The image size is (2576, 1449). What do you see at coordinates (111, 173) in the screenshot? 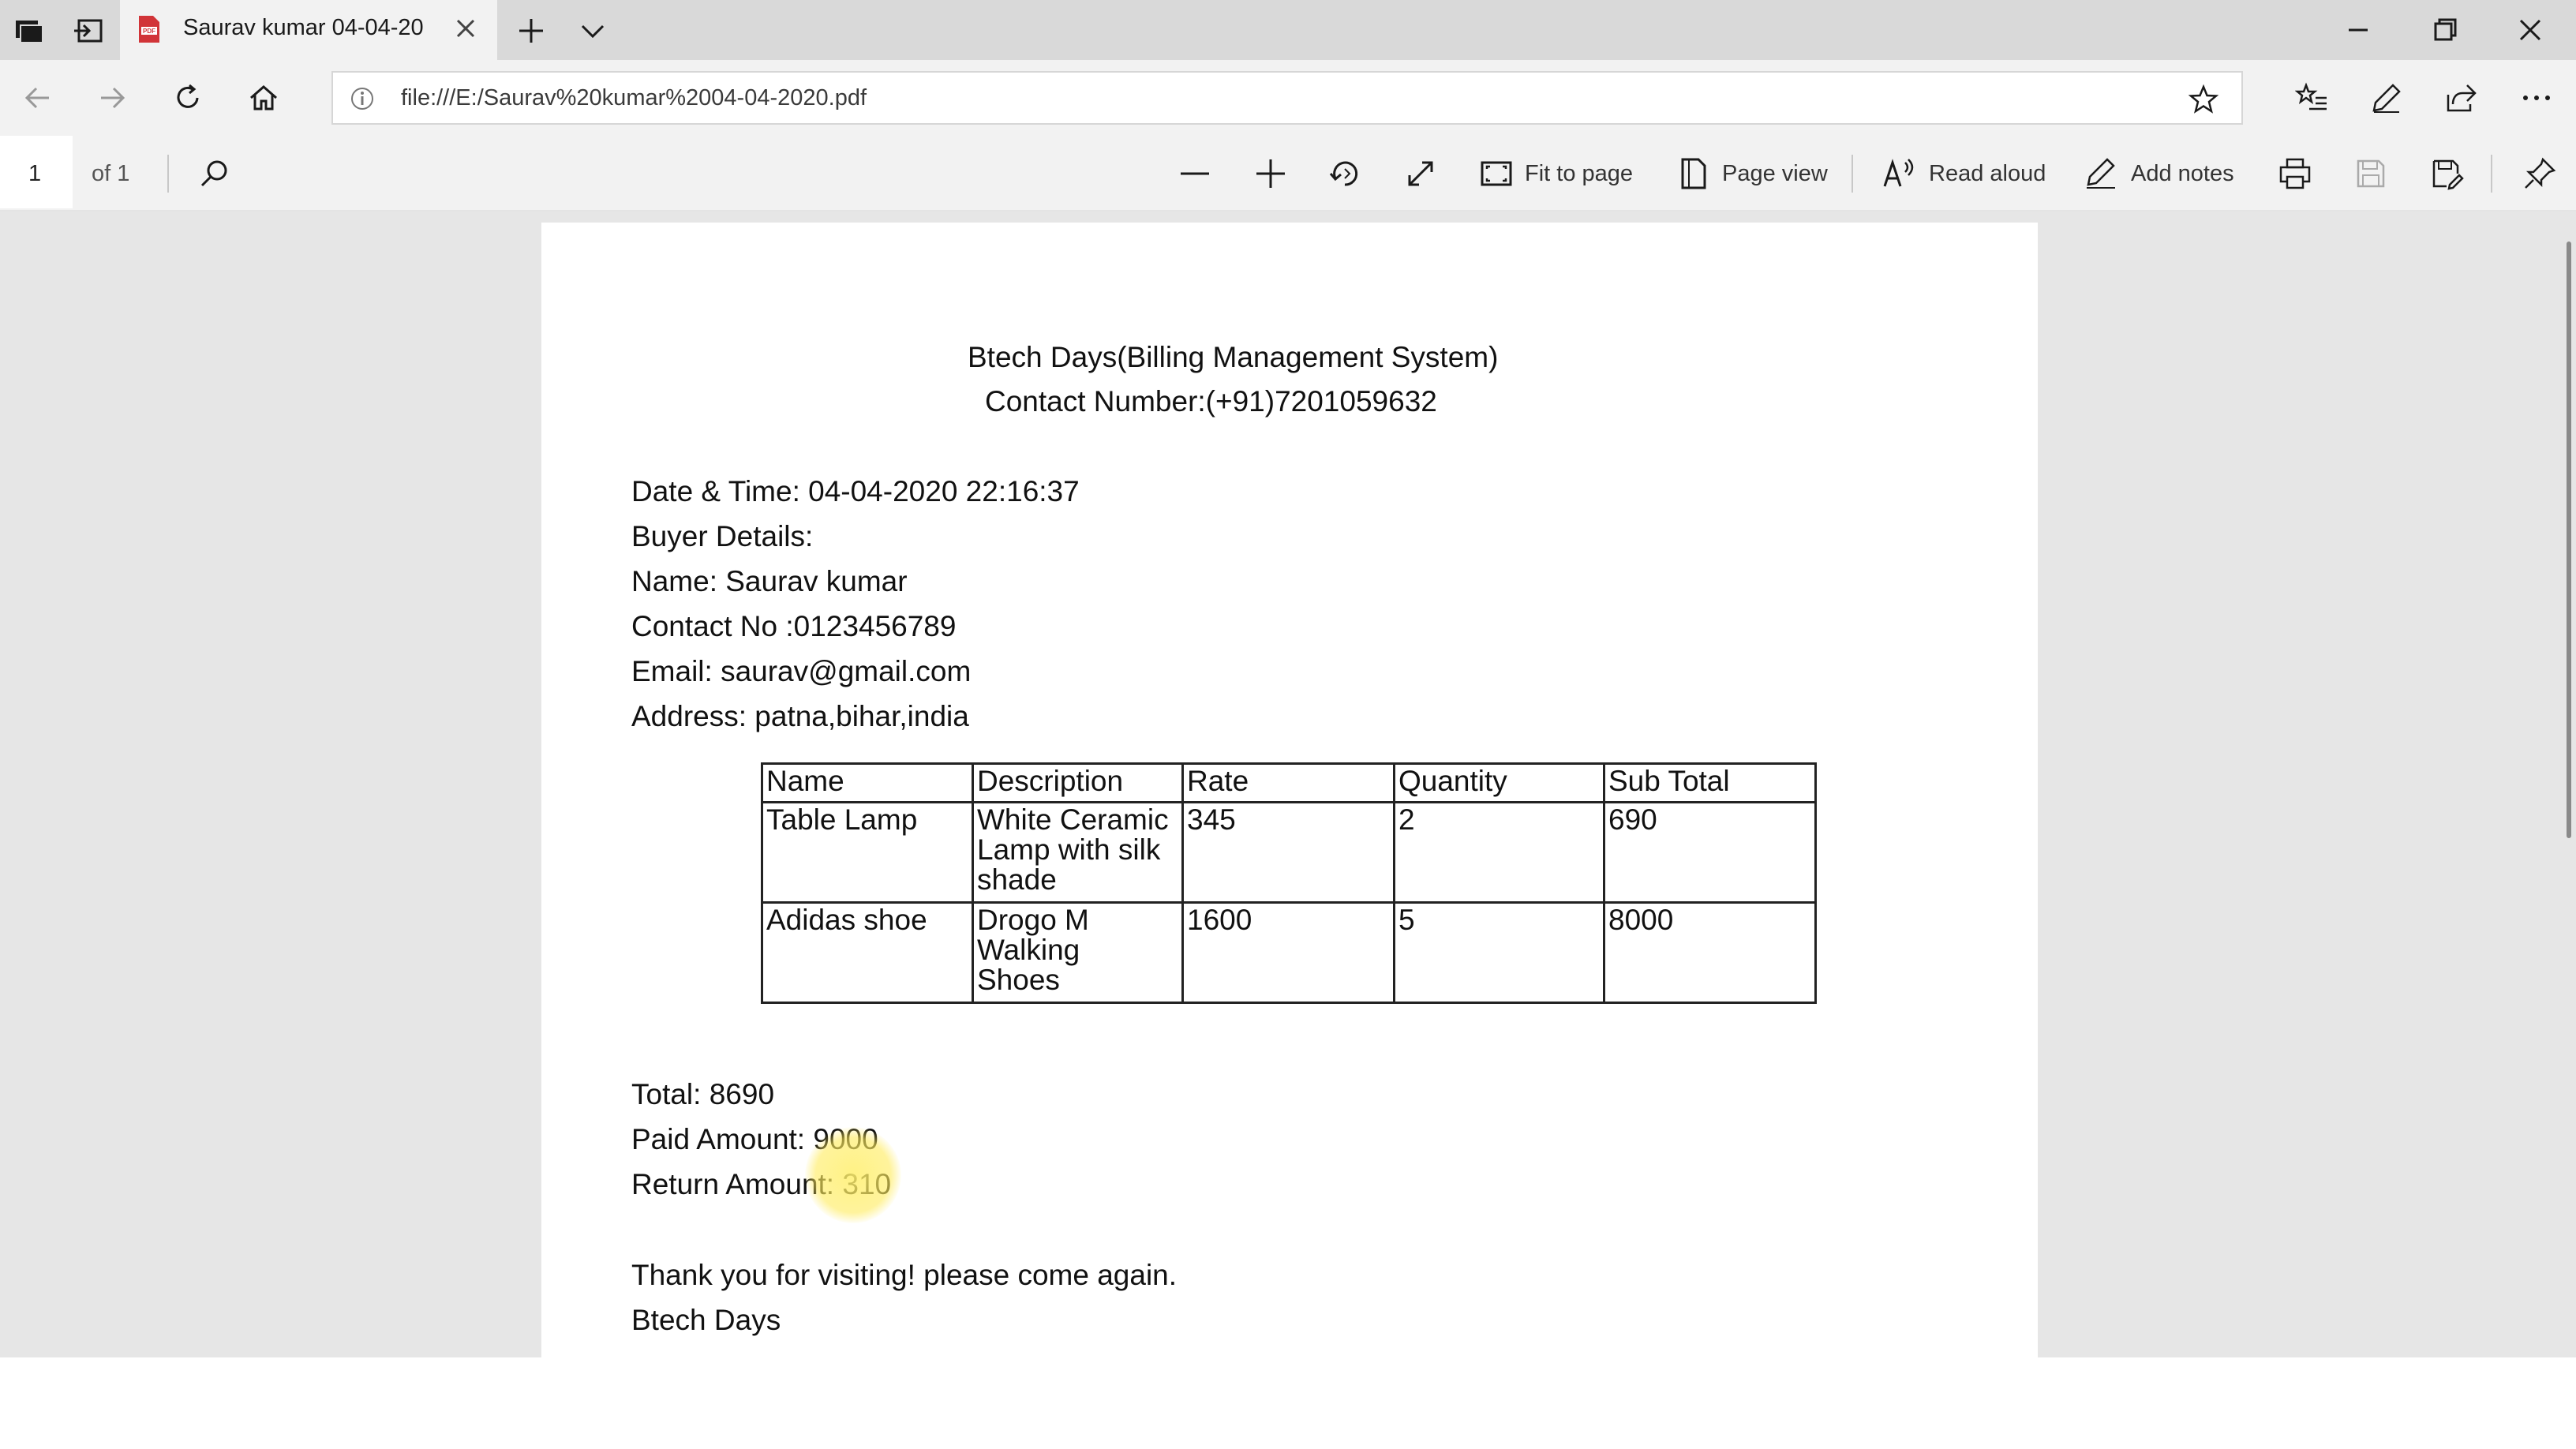
I see `page-count: of 1` at bounding box center [111, 173].